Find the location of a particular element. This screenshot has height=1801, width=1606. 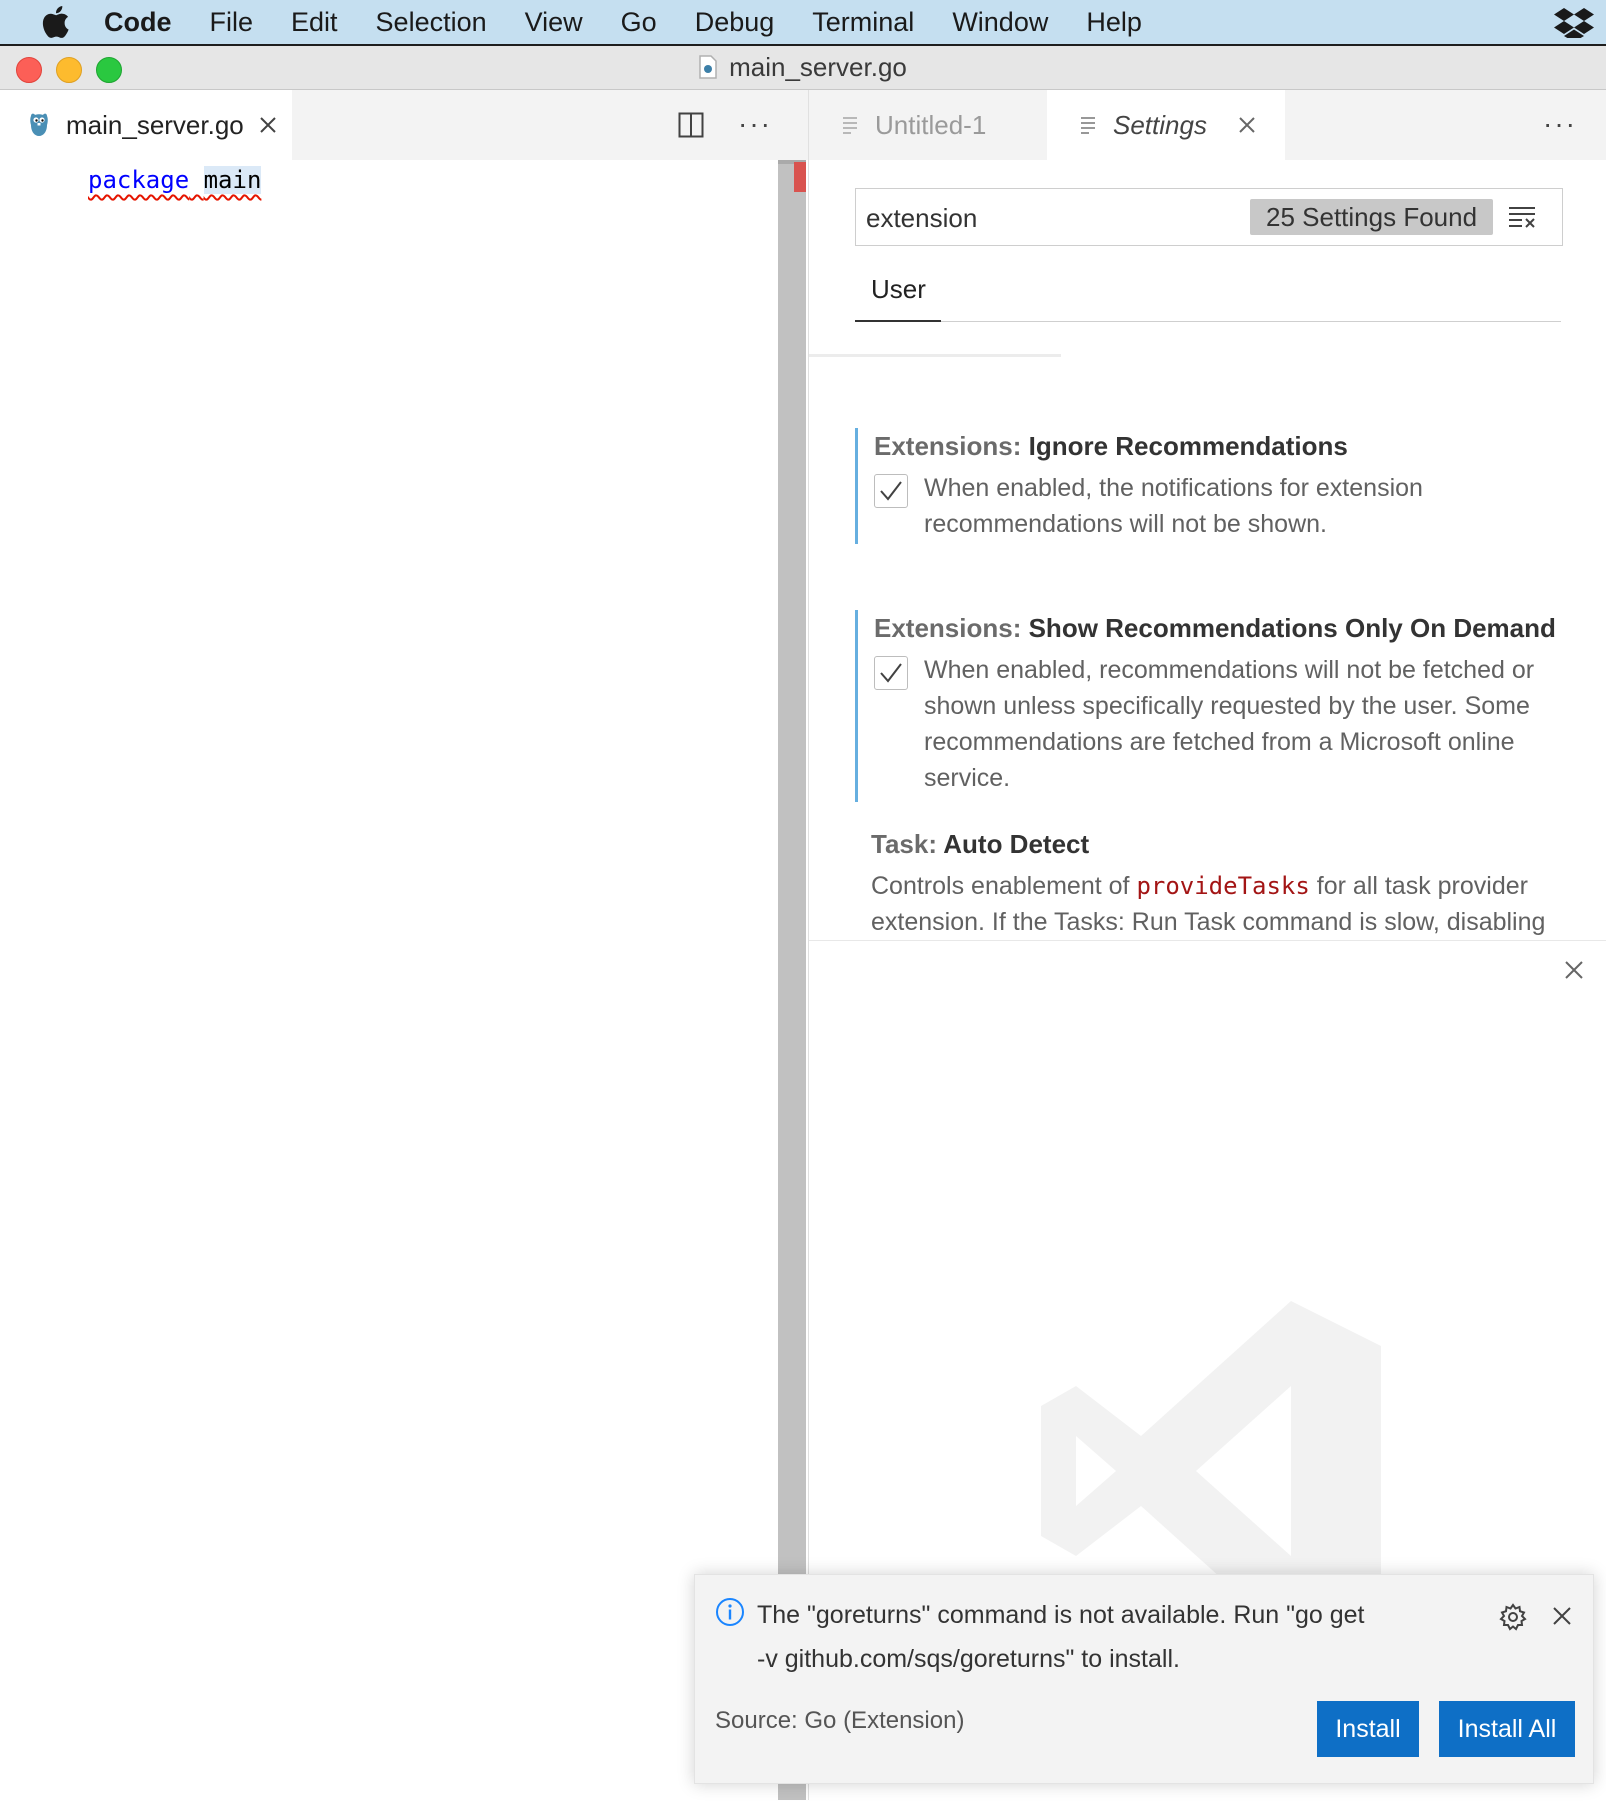

editor-scrollbar is located at coordinates (792, 980).